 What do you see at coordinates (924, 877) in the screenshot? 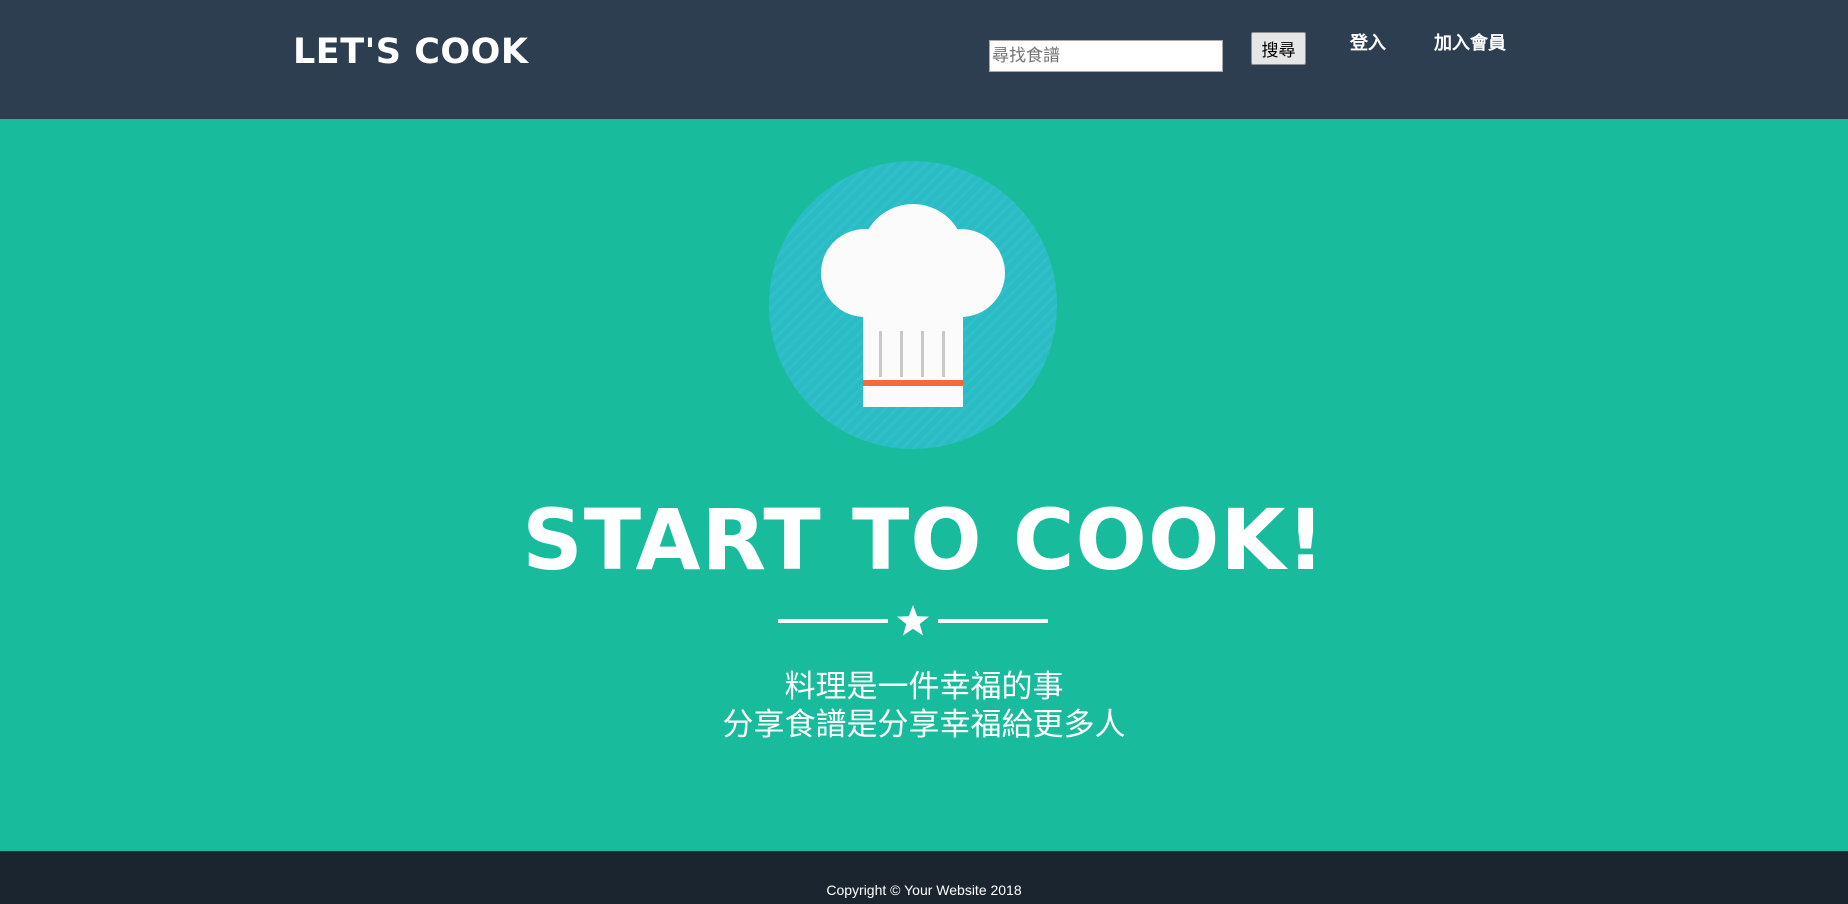
I see `page-footer: Copyright © Your Website 2018` at bounding box center [924, 877].